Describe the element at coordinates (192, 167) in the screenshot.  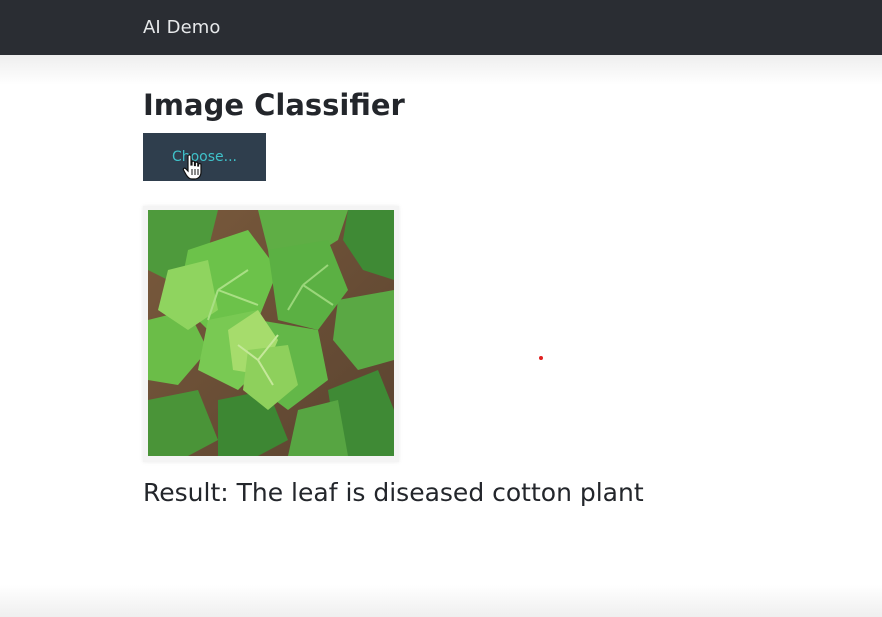
I see `hand-pointer-icon` at that location.